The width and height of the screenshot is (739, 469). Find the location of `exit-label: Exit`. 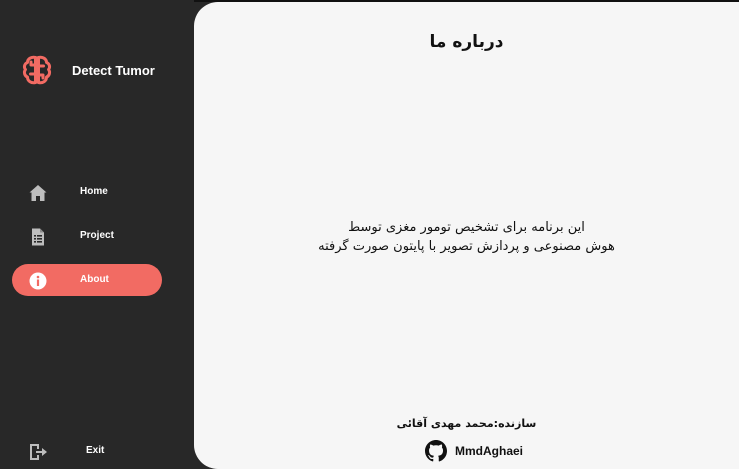

exit-label: Exit is located at coordinates (95, 450).